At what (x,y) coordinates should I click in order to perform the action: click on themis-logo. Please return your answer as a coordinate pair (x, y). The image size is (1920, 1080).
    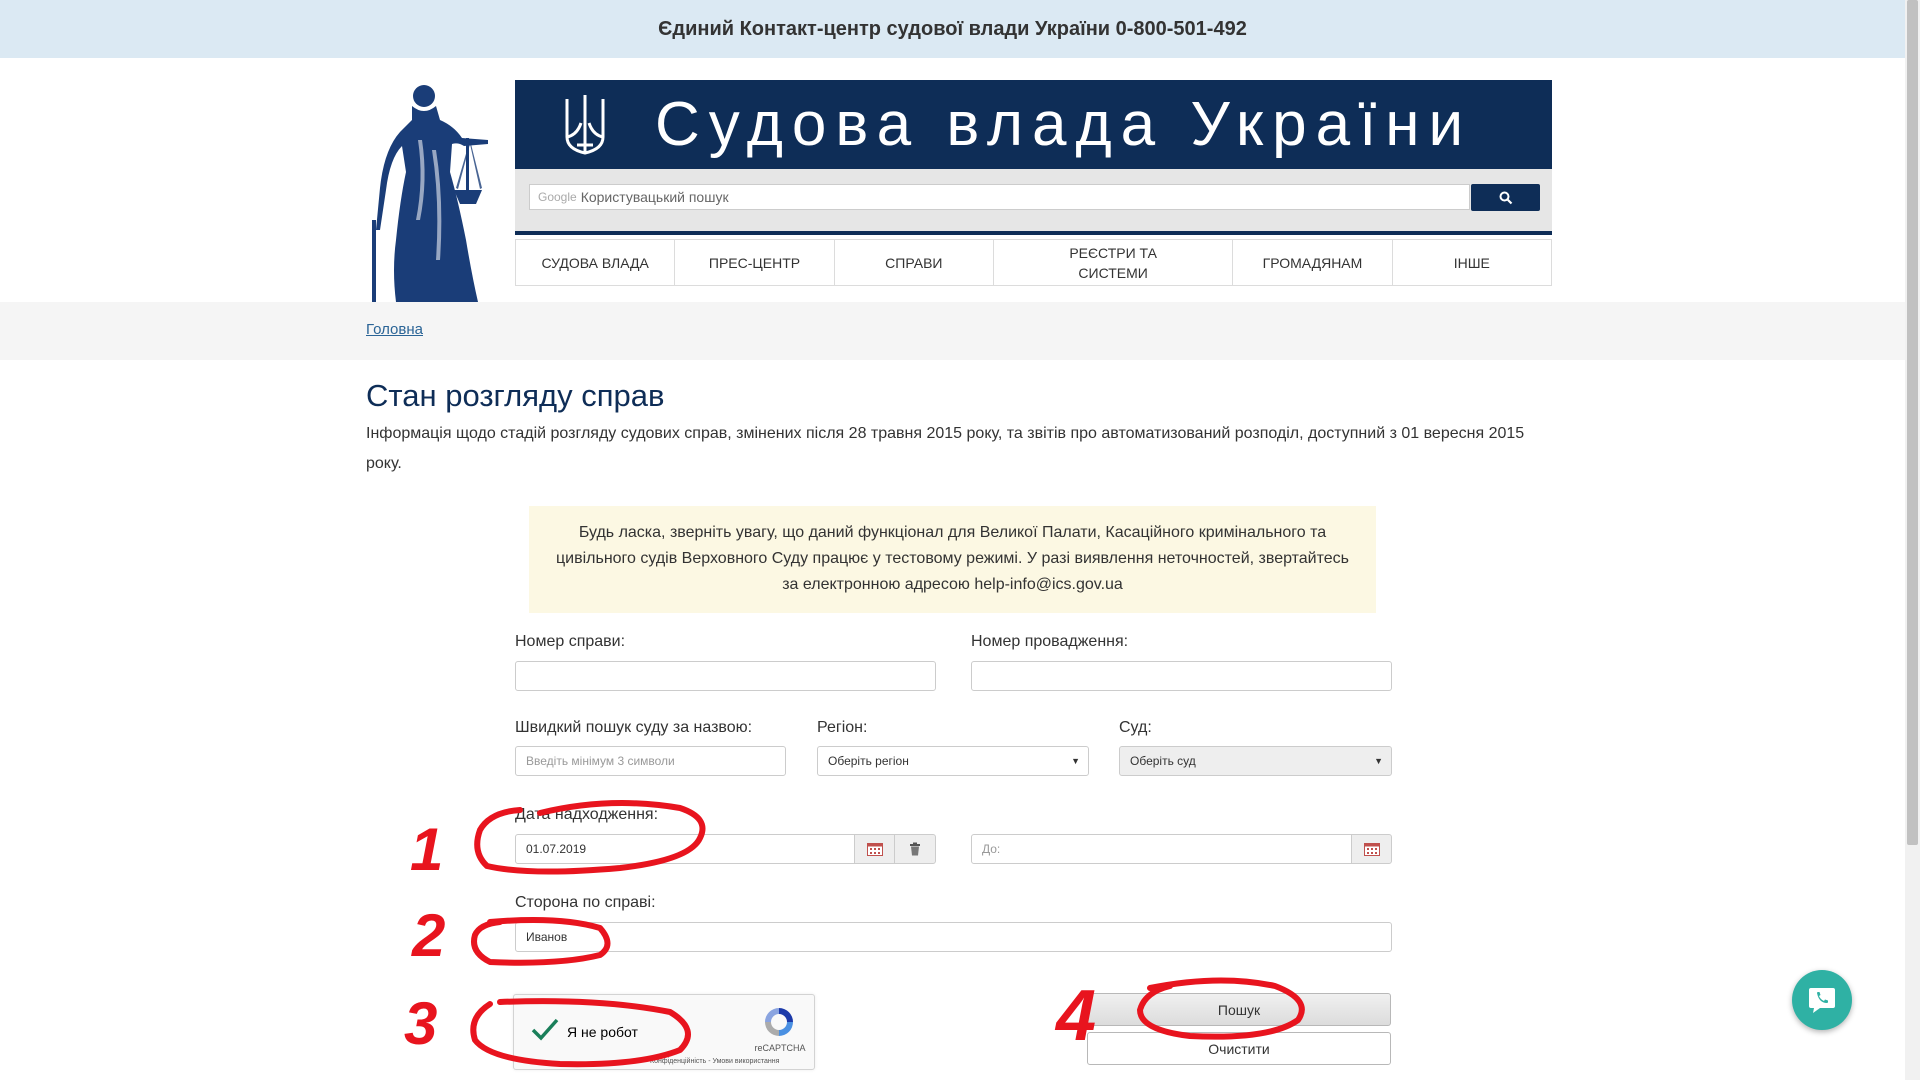
    Looking at the image, I should click on (434, 191).